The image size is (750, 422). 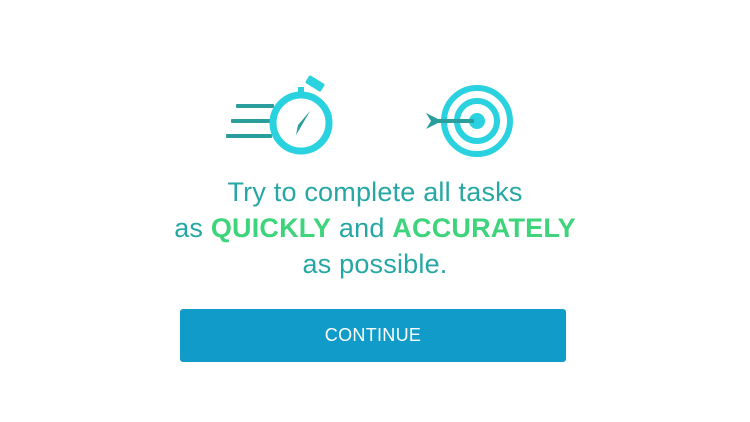 What do you see at coordinates (373, 335) in the screenshot?
I see `continue-button: CONTINUE` at bounding box center [373, 335].